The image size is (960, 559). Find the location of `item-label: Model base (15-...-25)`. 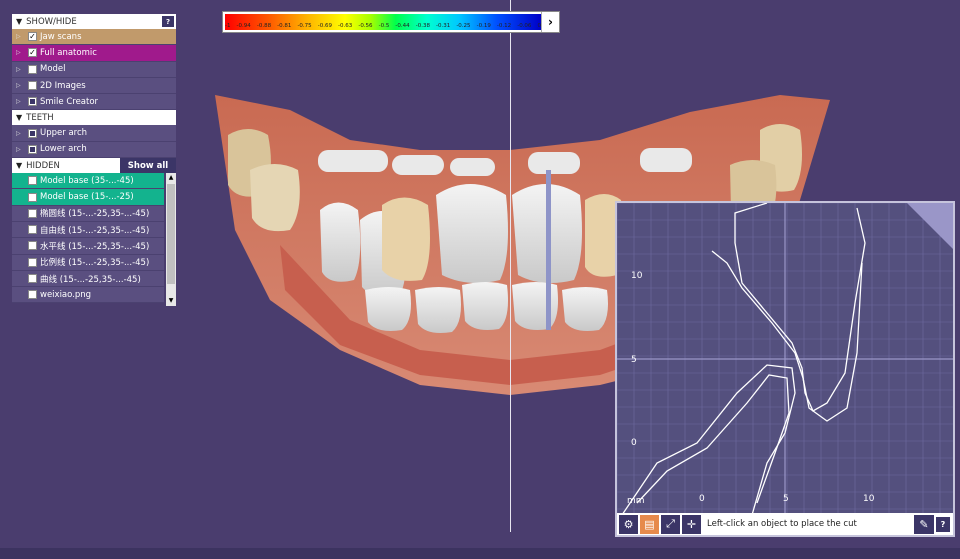

item-label: Model base (15-...-25) is located at coordinates (87, 197).